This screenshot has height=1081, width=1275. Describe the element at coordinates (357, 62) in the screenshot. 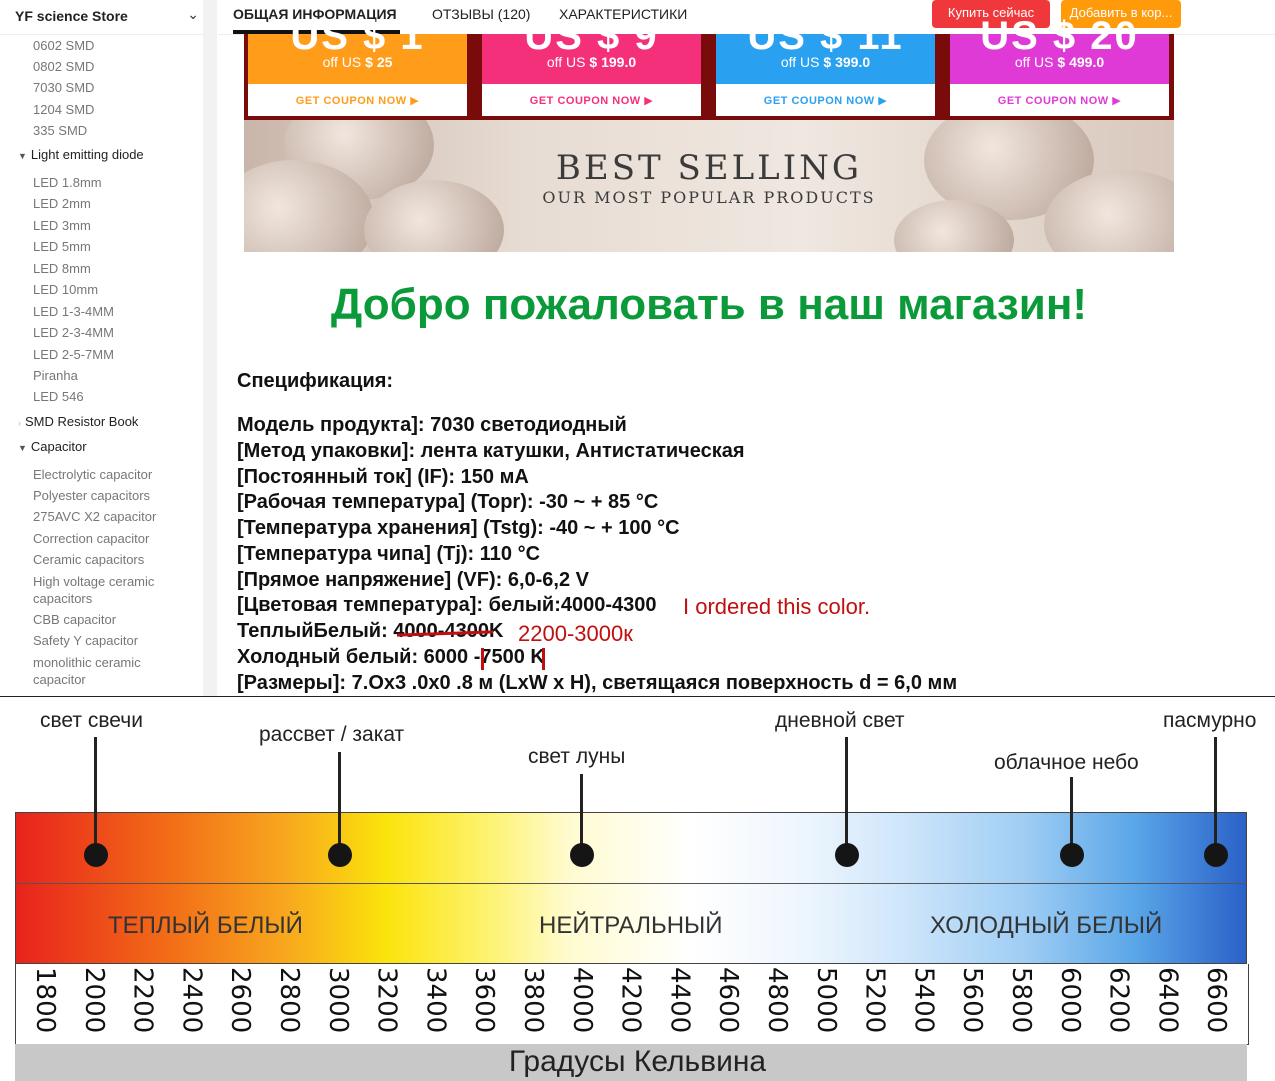

I see `coupon-condition: off US $ 25` at that location.